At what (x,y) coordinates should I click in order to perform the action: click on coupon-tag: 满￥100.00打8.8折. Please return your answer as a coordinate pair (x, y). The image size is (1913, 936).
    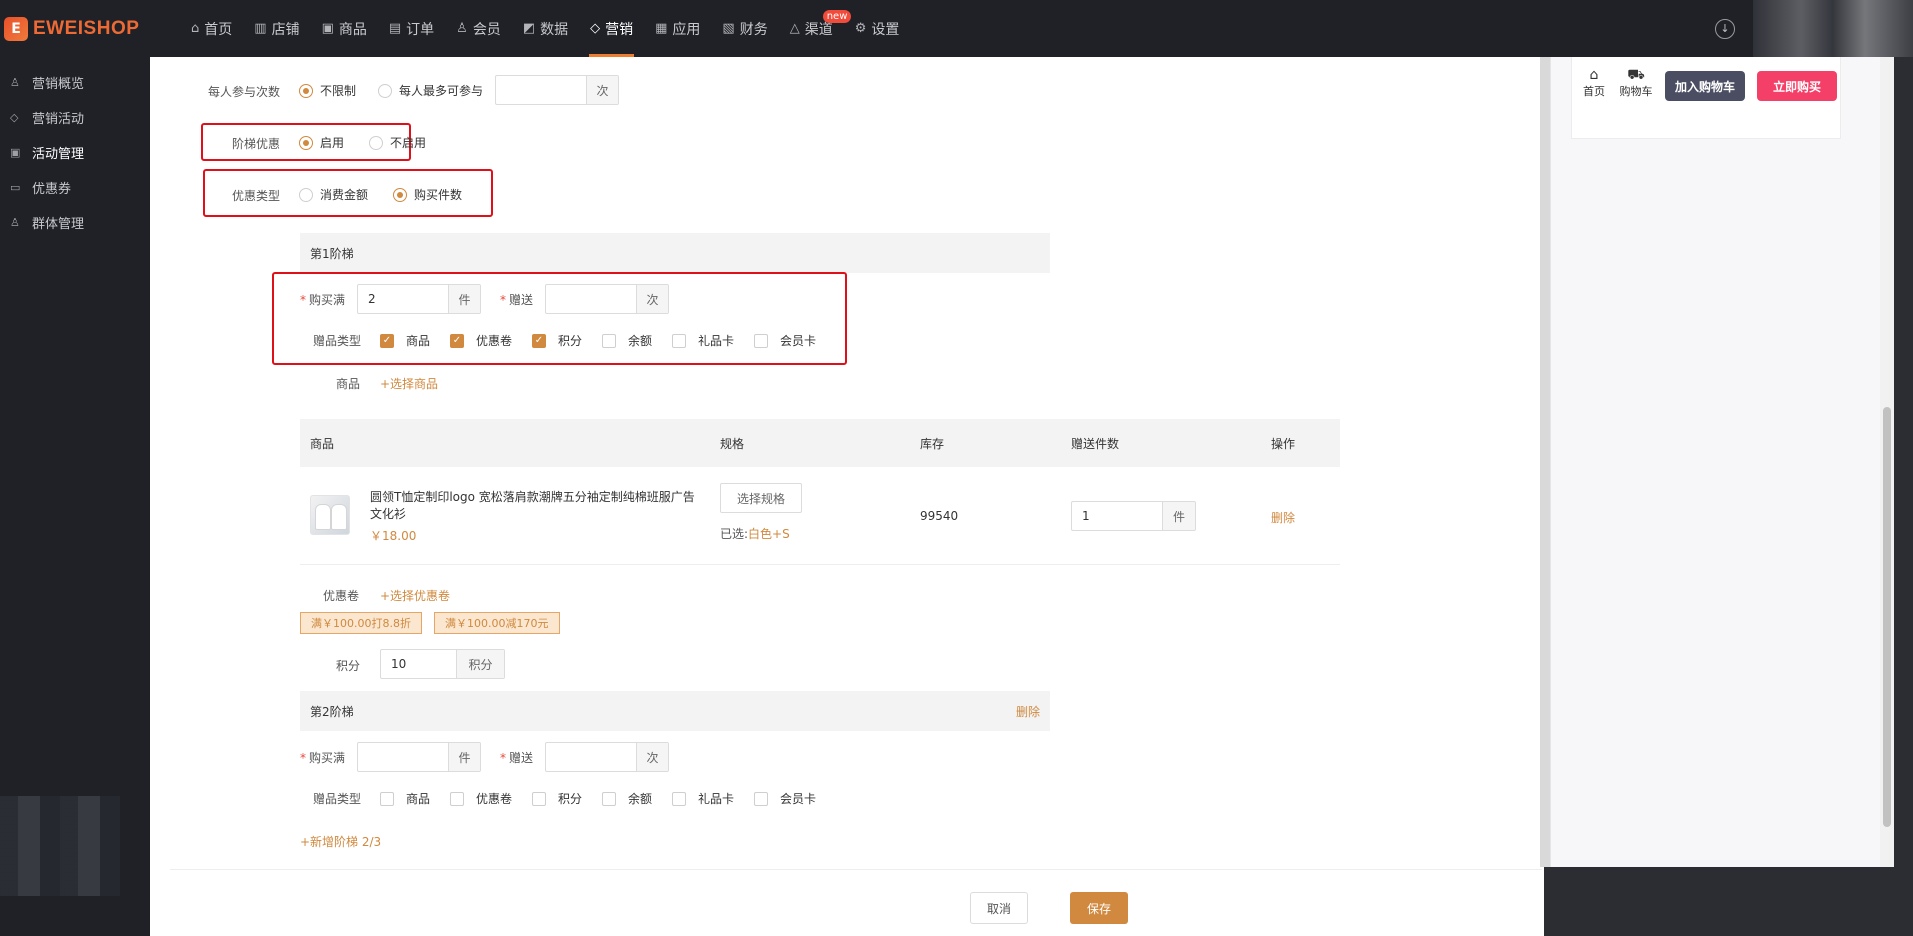
    Looking at the image, I should click on (361, 623).